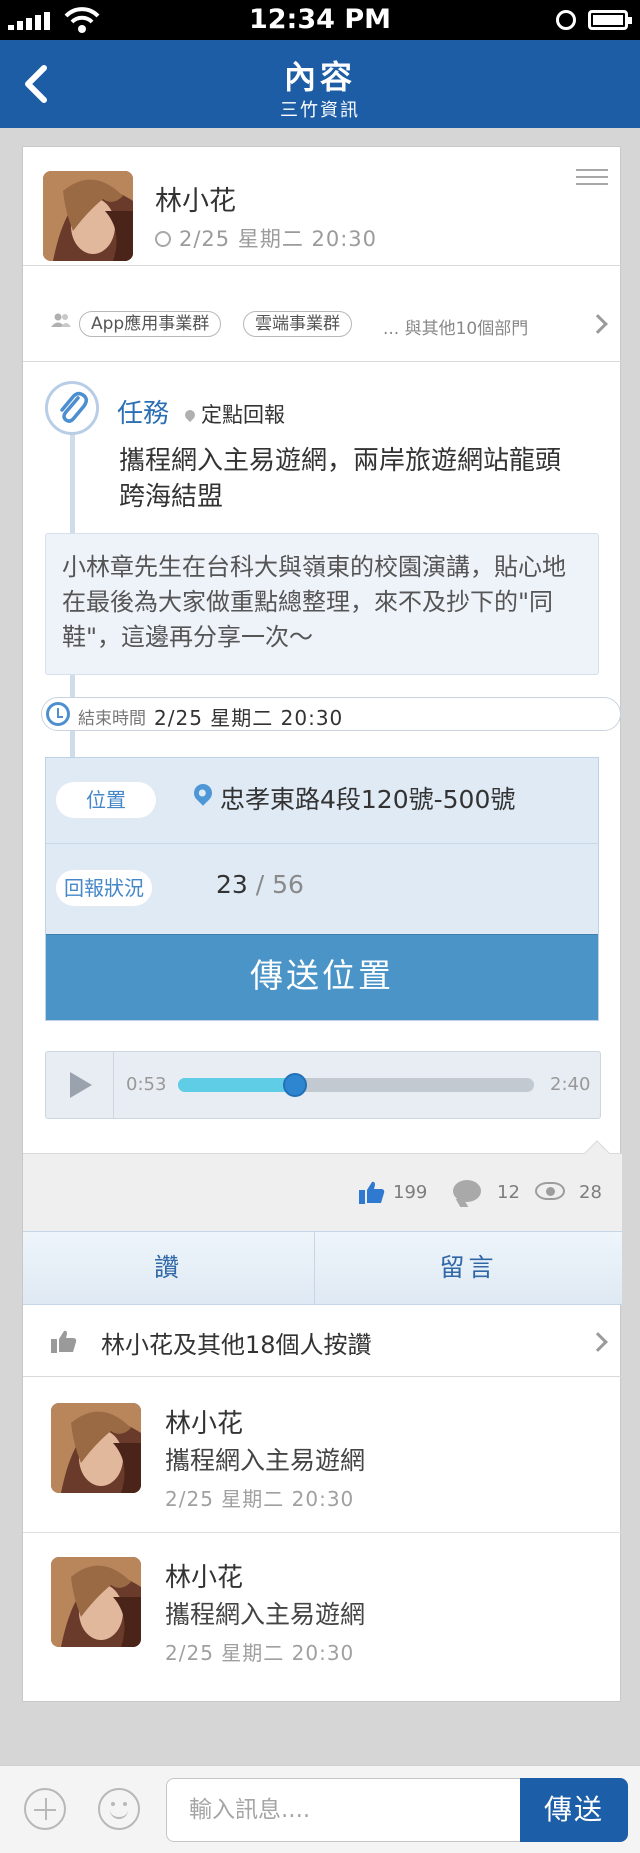 The image size is (640, 1853). Describe the element at coordinates (146, 1084) in the screenshot. I see `audio-current-time: 0:53` at that location.